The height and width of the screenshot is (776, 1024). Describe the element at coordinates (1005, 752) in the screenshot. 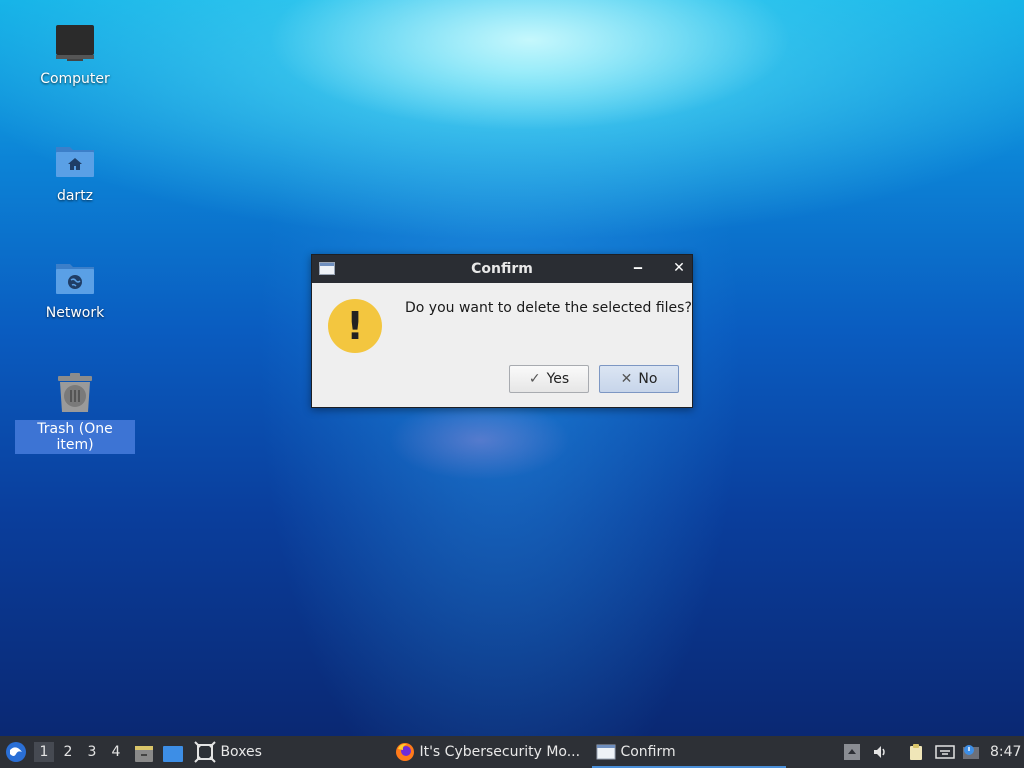

I see `clock: 8:47` at that location.